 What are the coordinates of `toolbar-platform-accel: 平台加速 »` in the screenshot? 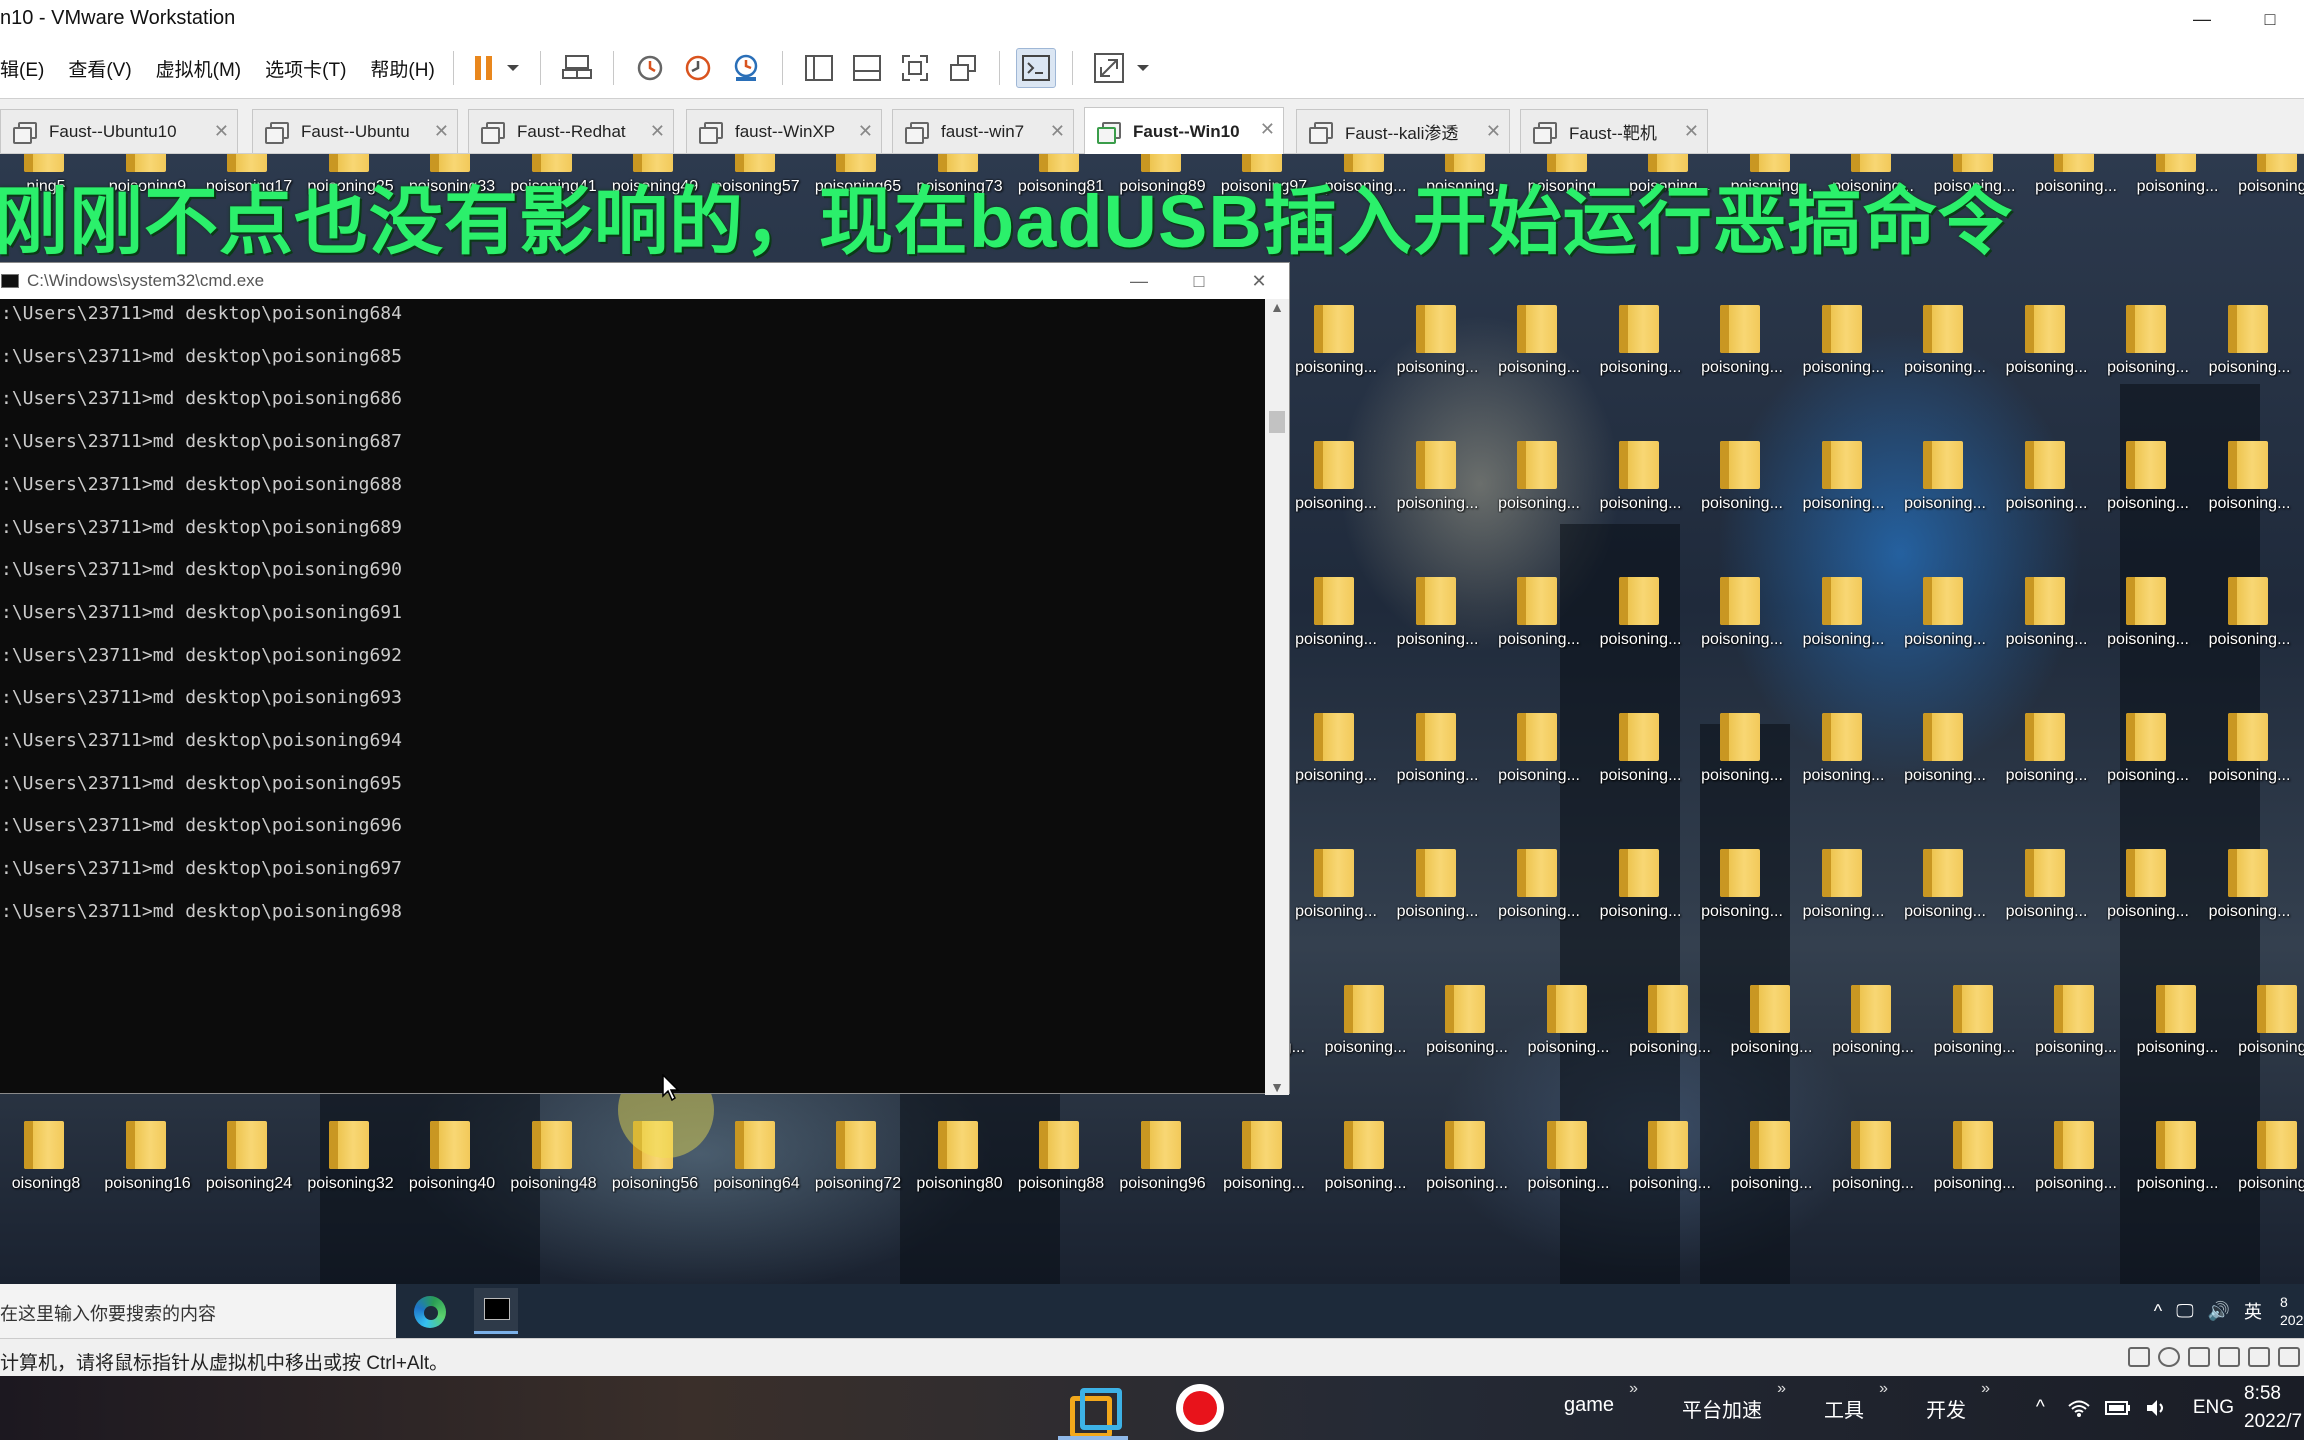 It's located at (1734, 1401).